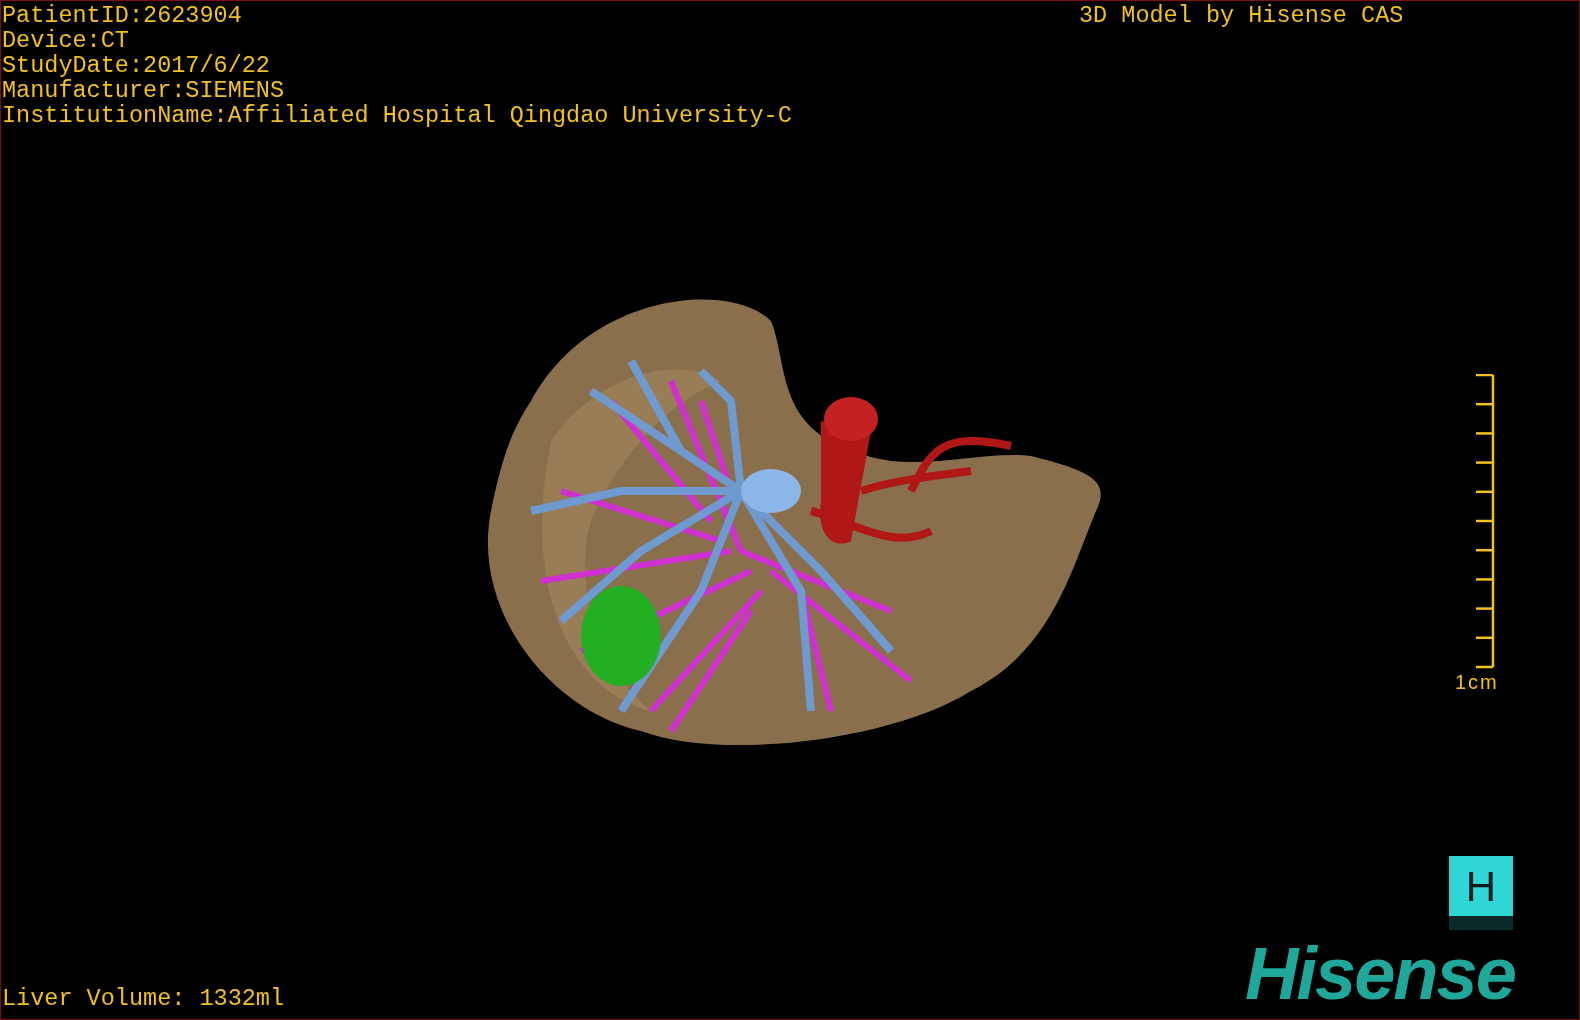 The image size is (1580, 1020). Describe the element at coordinates (397, 115) in the screenshot. I see `info-line: InstitutionName:Affiliated Hospital Qingdao University-C` at that location.